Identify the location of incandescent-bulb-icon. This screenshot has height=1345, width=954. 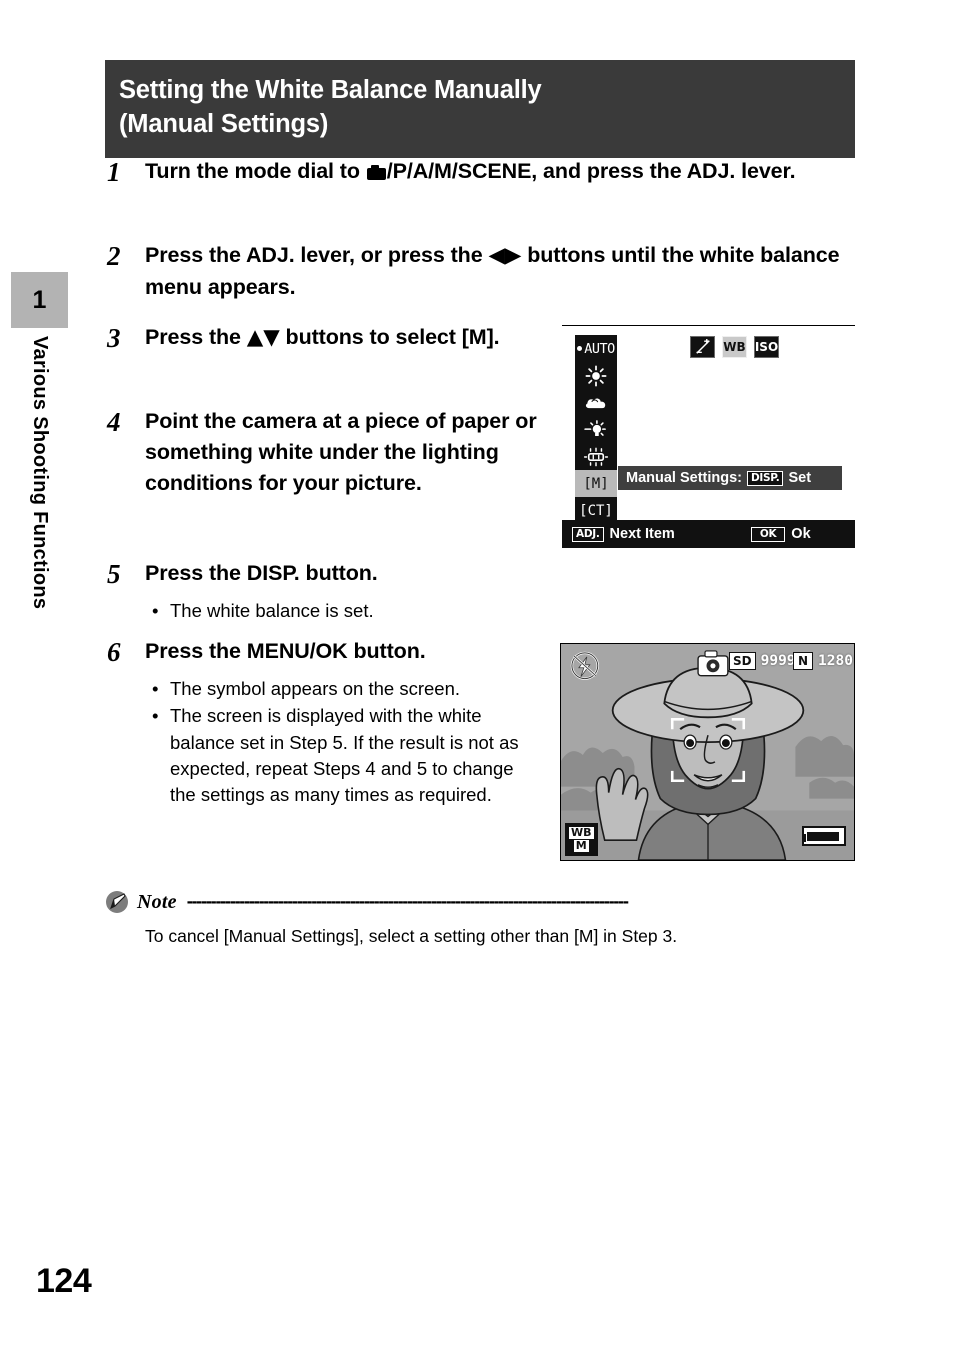
(595, 427).